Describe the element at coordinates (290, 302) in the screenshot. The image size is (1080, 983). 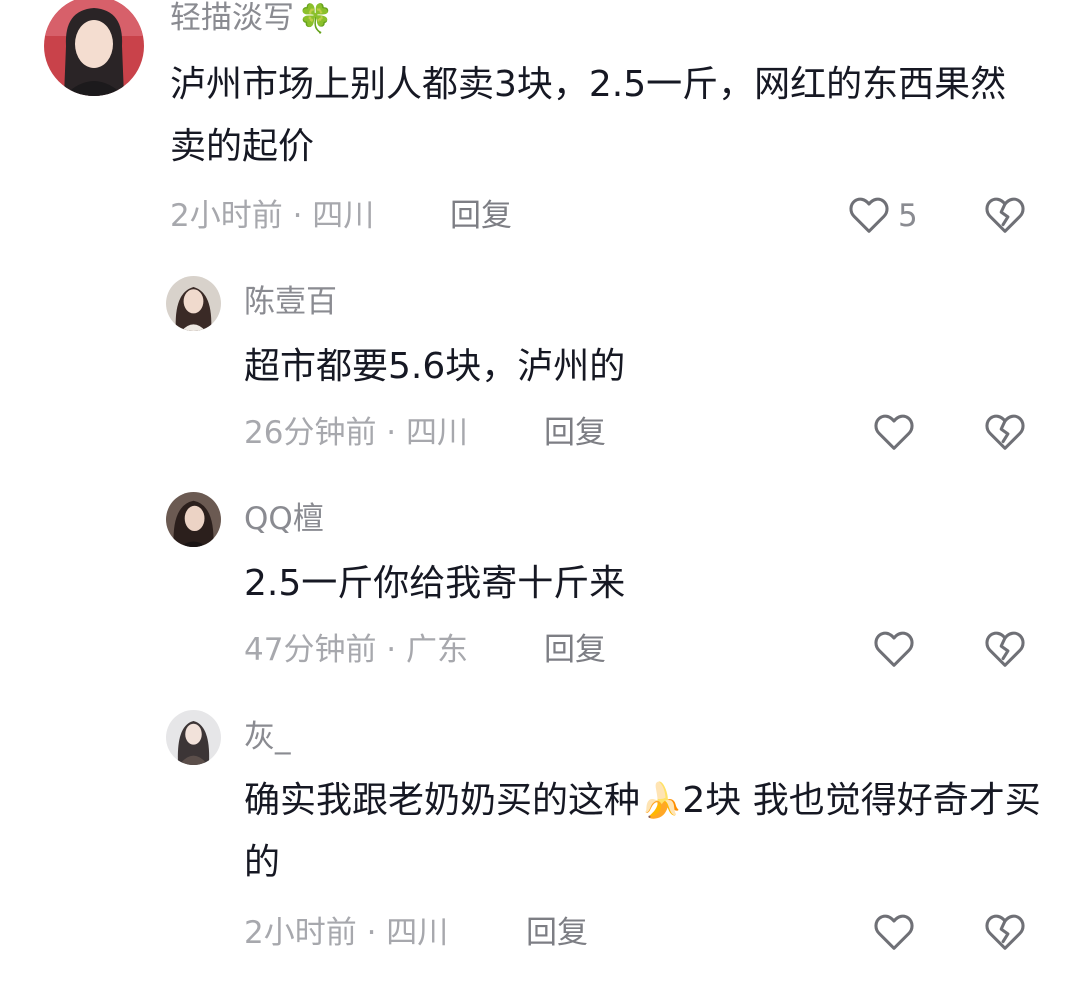
I see `username: 陈壹百` at that location.